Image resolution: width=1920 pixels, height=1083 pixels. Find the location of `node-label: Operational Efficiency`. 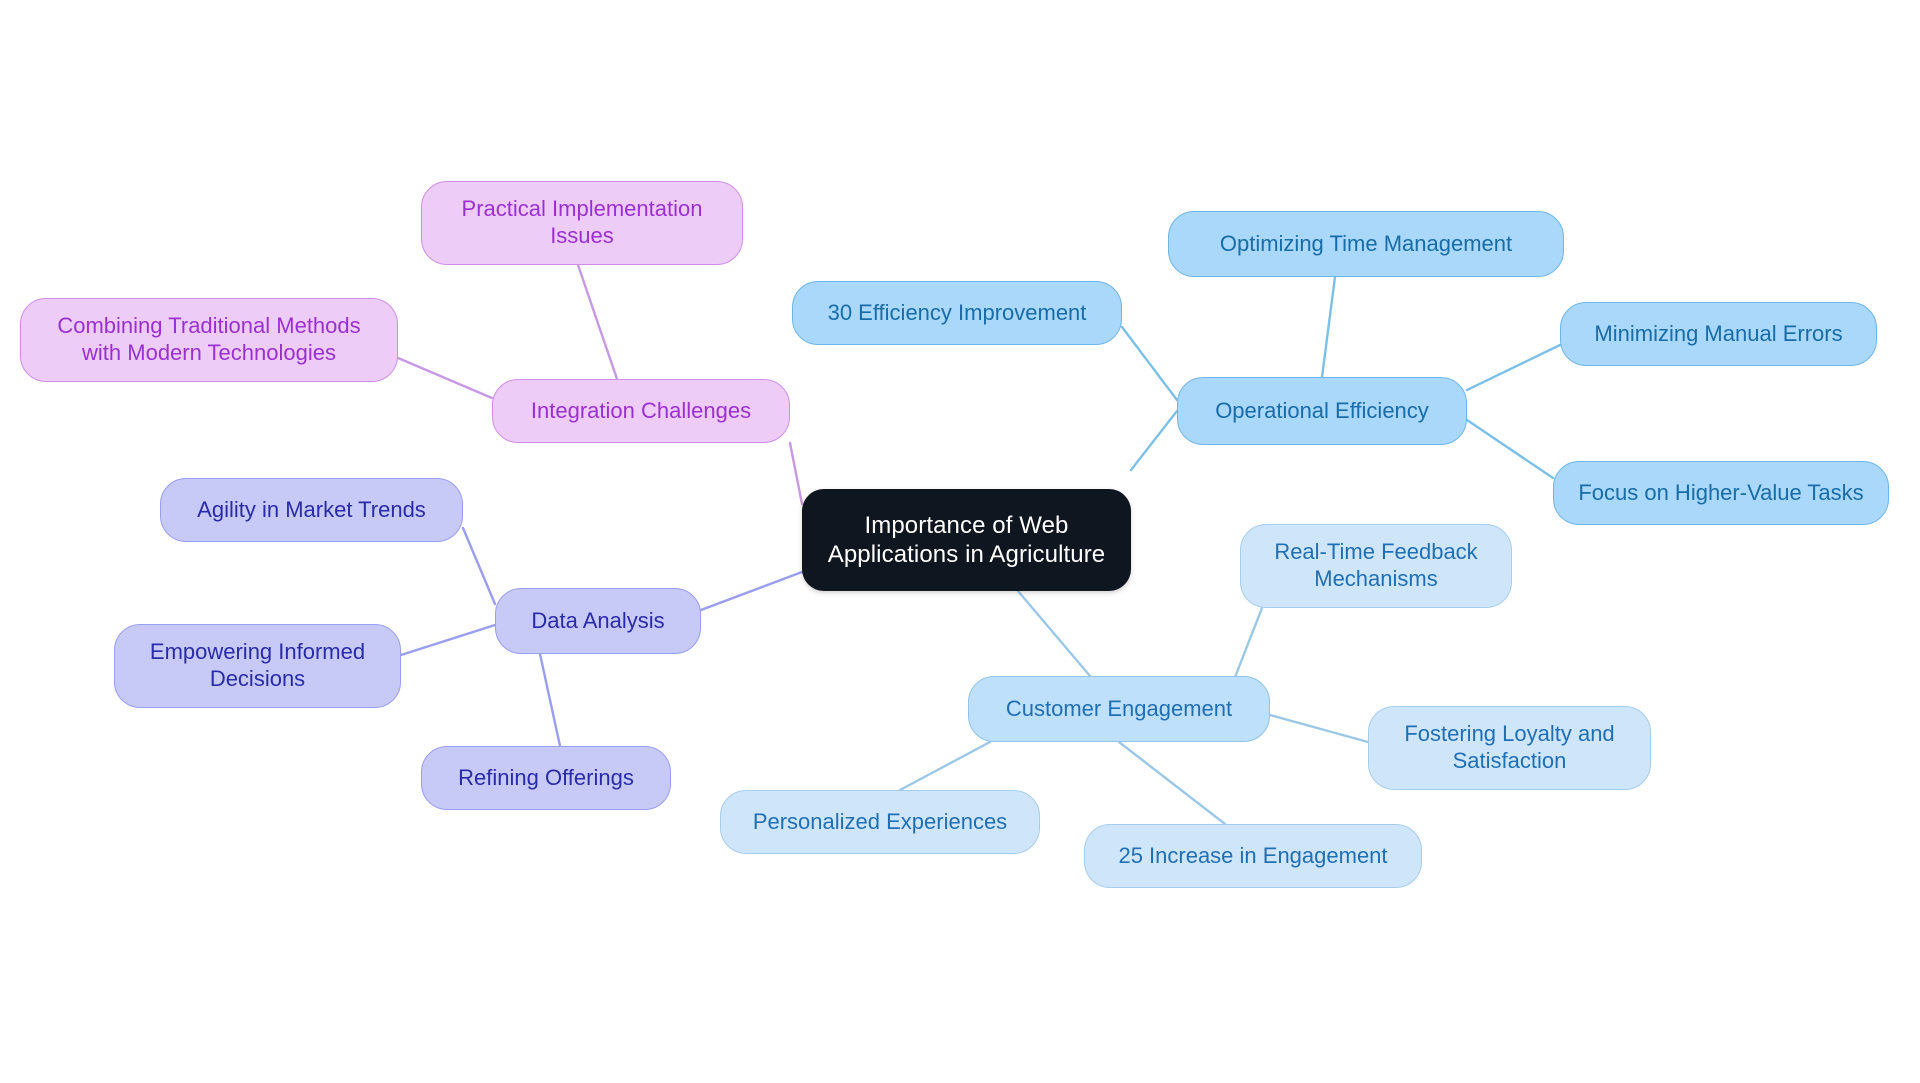

node-label: Operational Efficiency is located at coordinates (1322, 410).